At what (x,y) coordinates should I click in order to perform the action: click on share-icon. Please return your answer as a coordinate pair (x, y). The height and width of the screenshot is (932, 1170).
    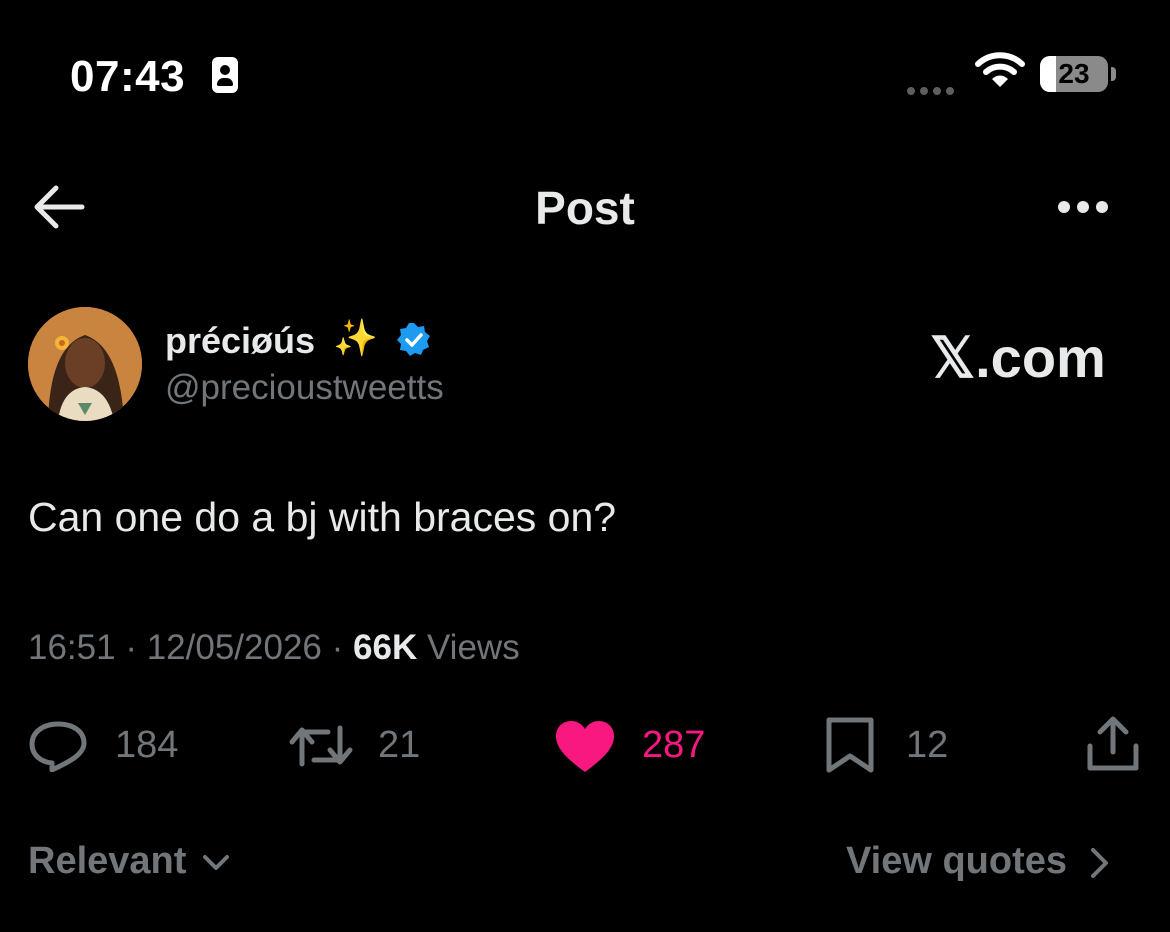
    Looking at the image, I should click on (1113, 744).